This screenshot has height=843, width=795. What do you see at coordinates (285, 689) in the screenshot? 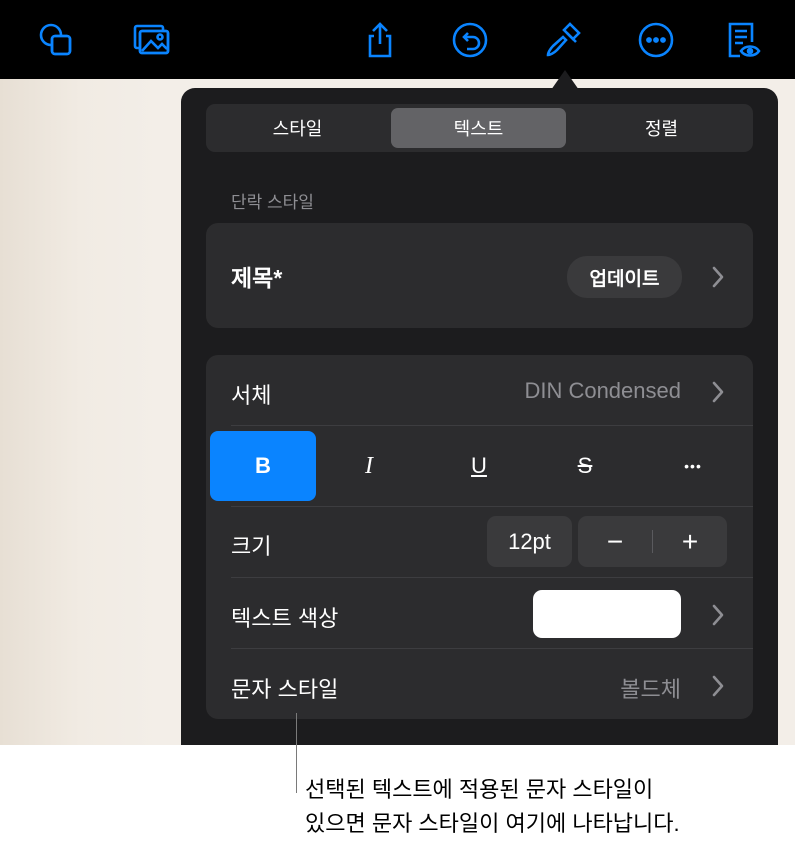
I see `character-style-label: 문자 스타일` at bounding box center [285, 689].